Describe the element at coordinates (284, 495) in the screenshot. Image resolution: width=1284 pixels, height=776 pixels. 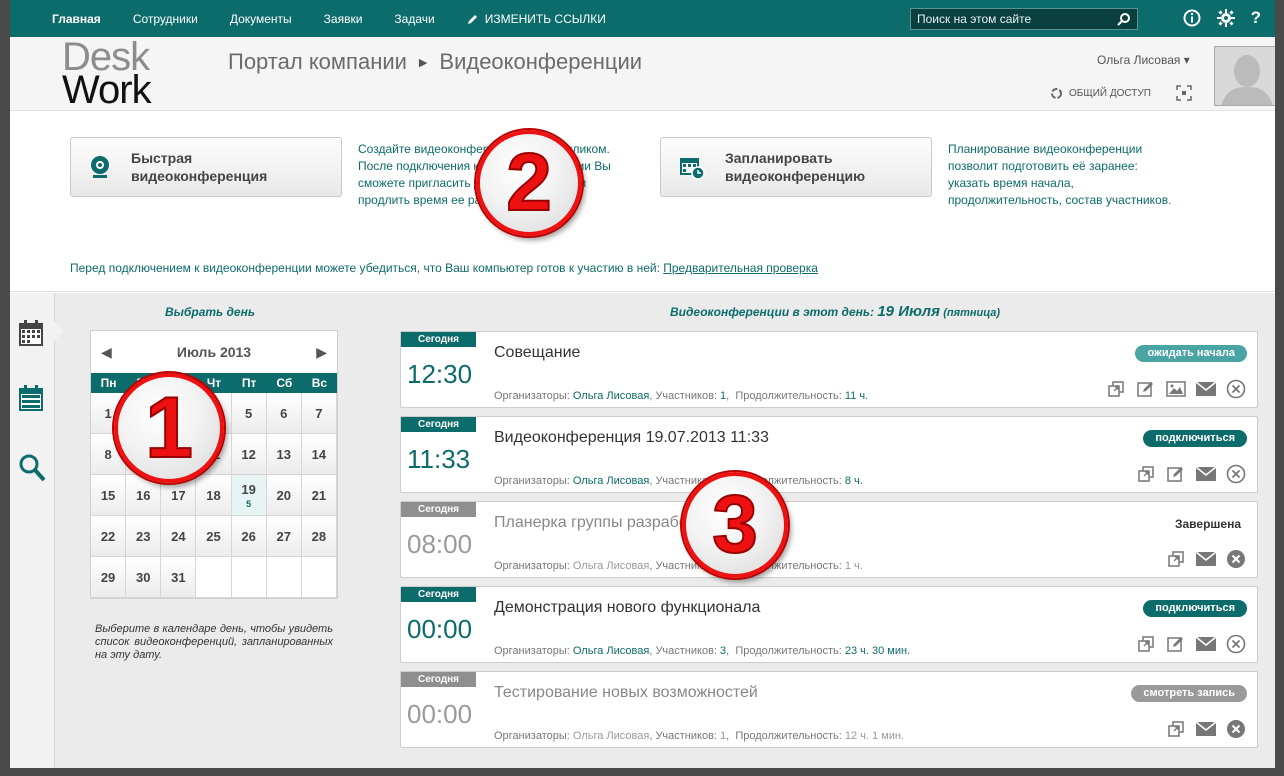
I see `calendar-day: 20` at that location.